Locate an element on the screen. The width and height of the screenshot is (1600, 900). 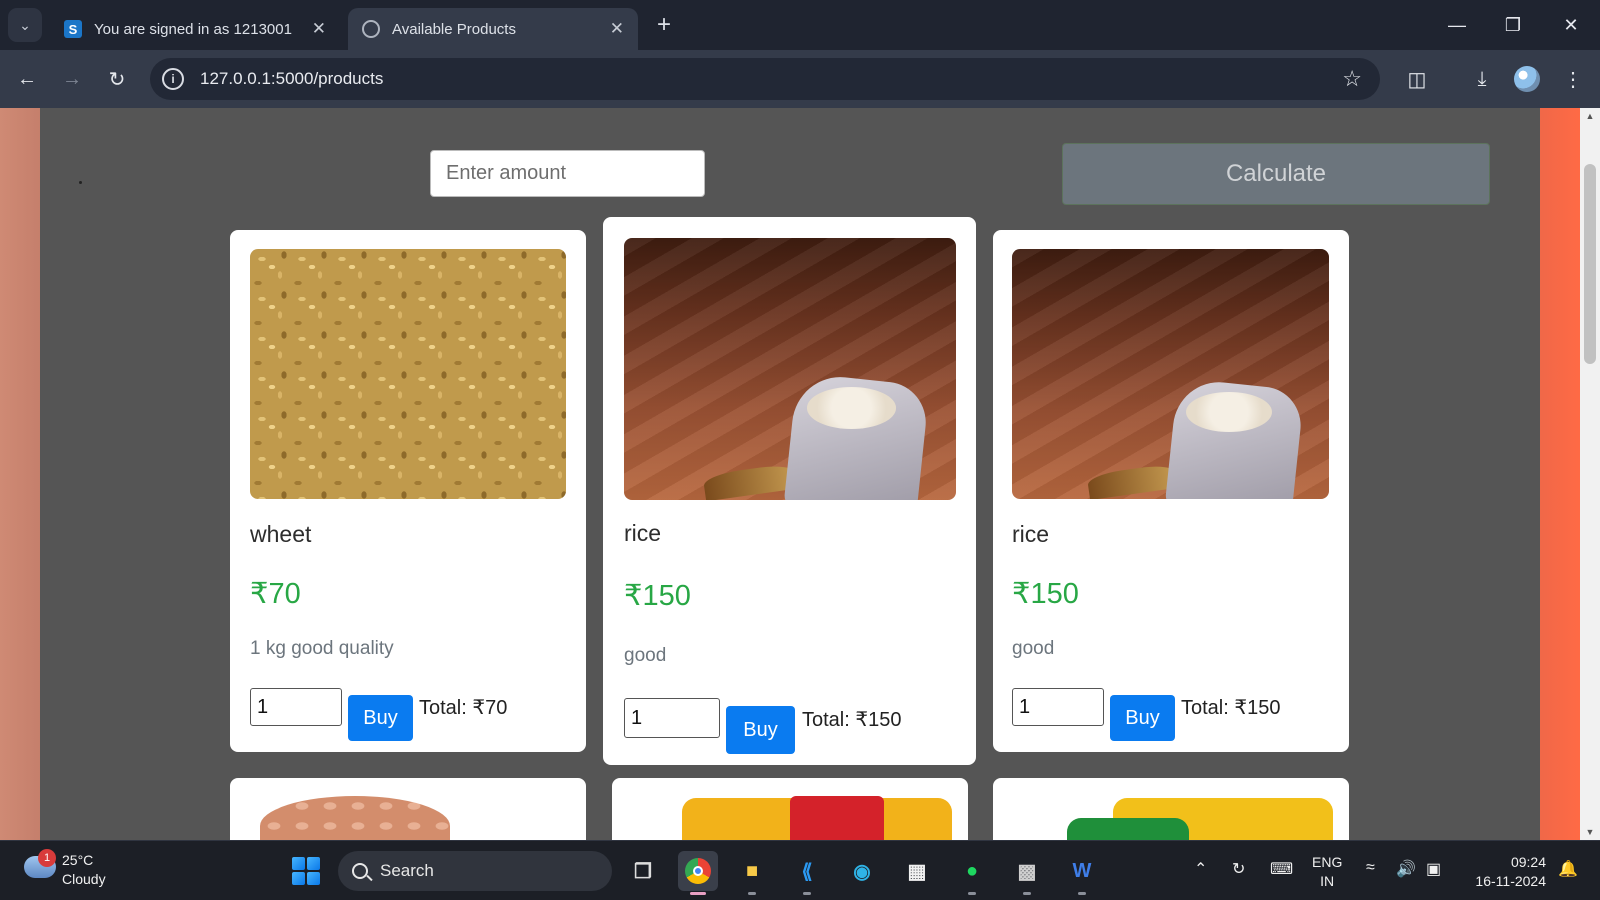
restore-button: ❐ is located at coordinates (1513, 25).